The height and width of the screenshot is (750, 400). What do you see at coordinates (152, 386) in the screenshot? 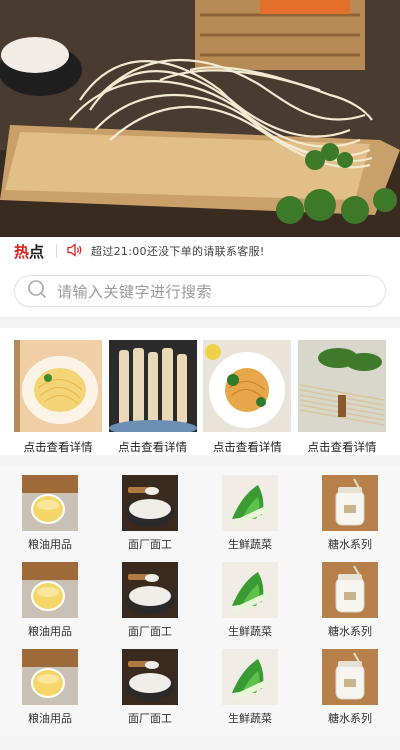
I see `wide-noodles-image` at bounding box center [152, 386].